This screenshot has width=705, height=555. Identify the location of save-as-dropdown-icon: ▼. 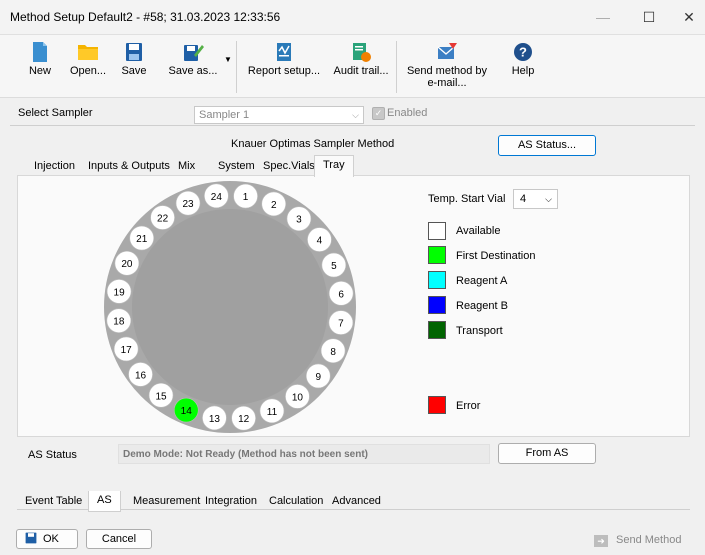
(228, 59).